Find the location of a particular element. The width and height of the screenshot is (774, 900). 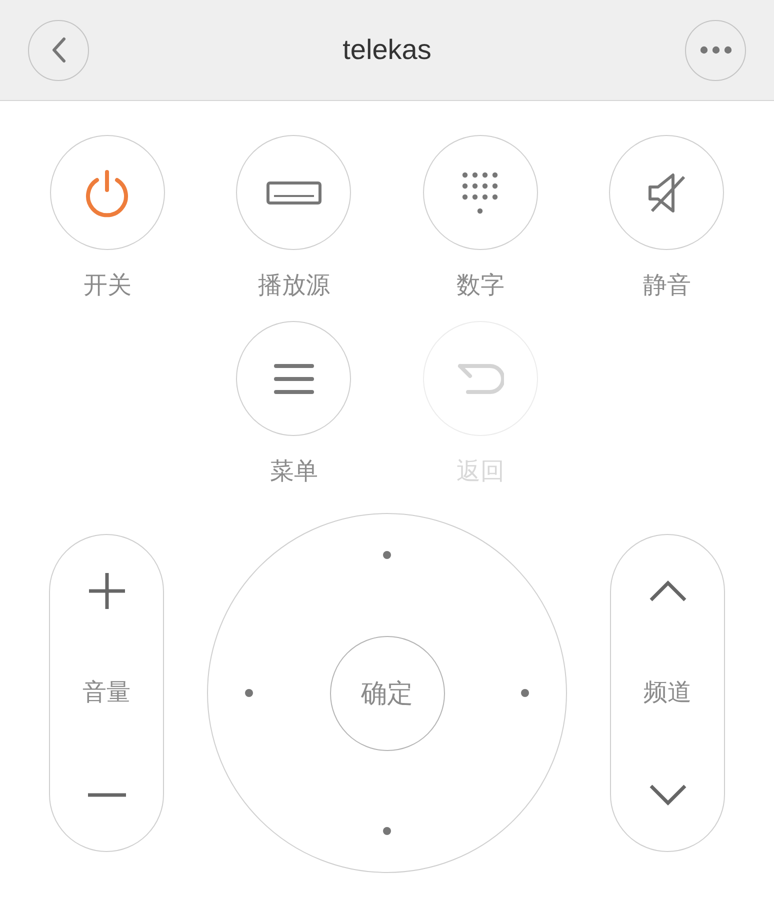

button-label: 菜单 is located at coordinates (294, 472).